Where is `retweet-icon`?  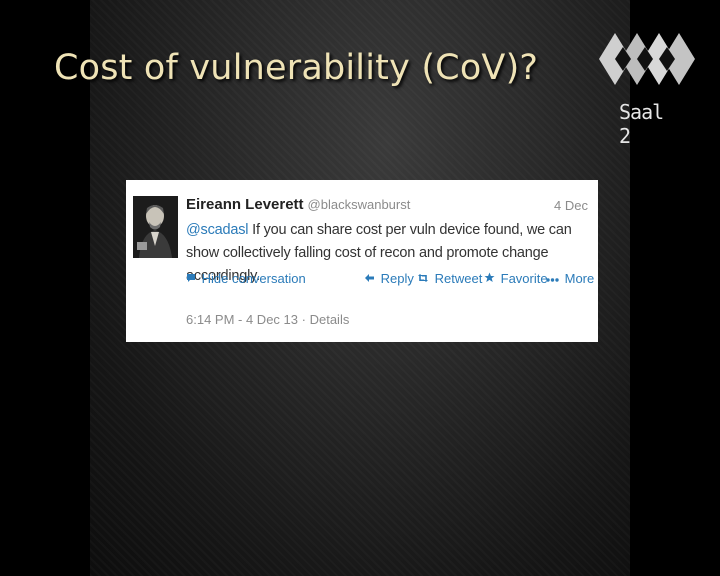 retweet-icon is located at coordinates (425, 278).